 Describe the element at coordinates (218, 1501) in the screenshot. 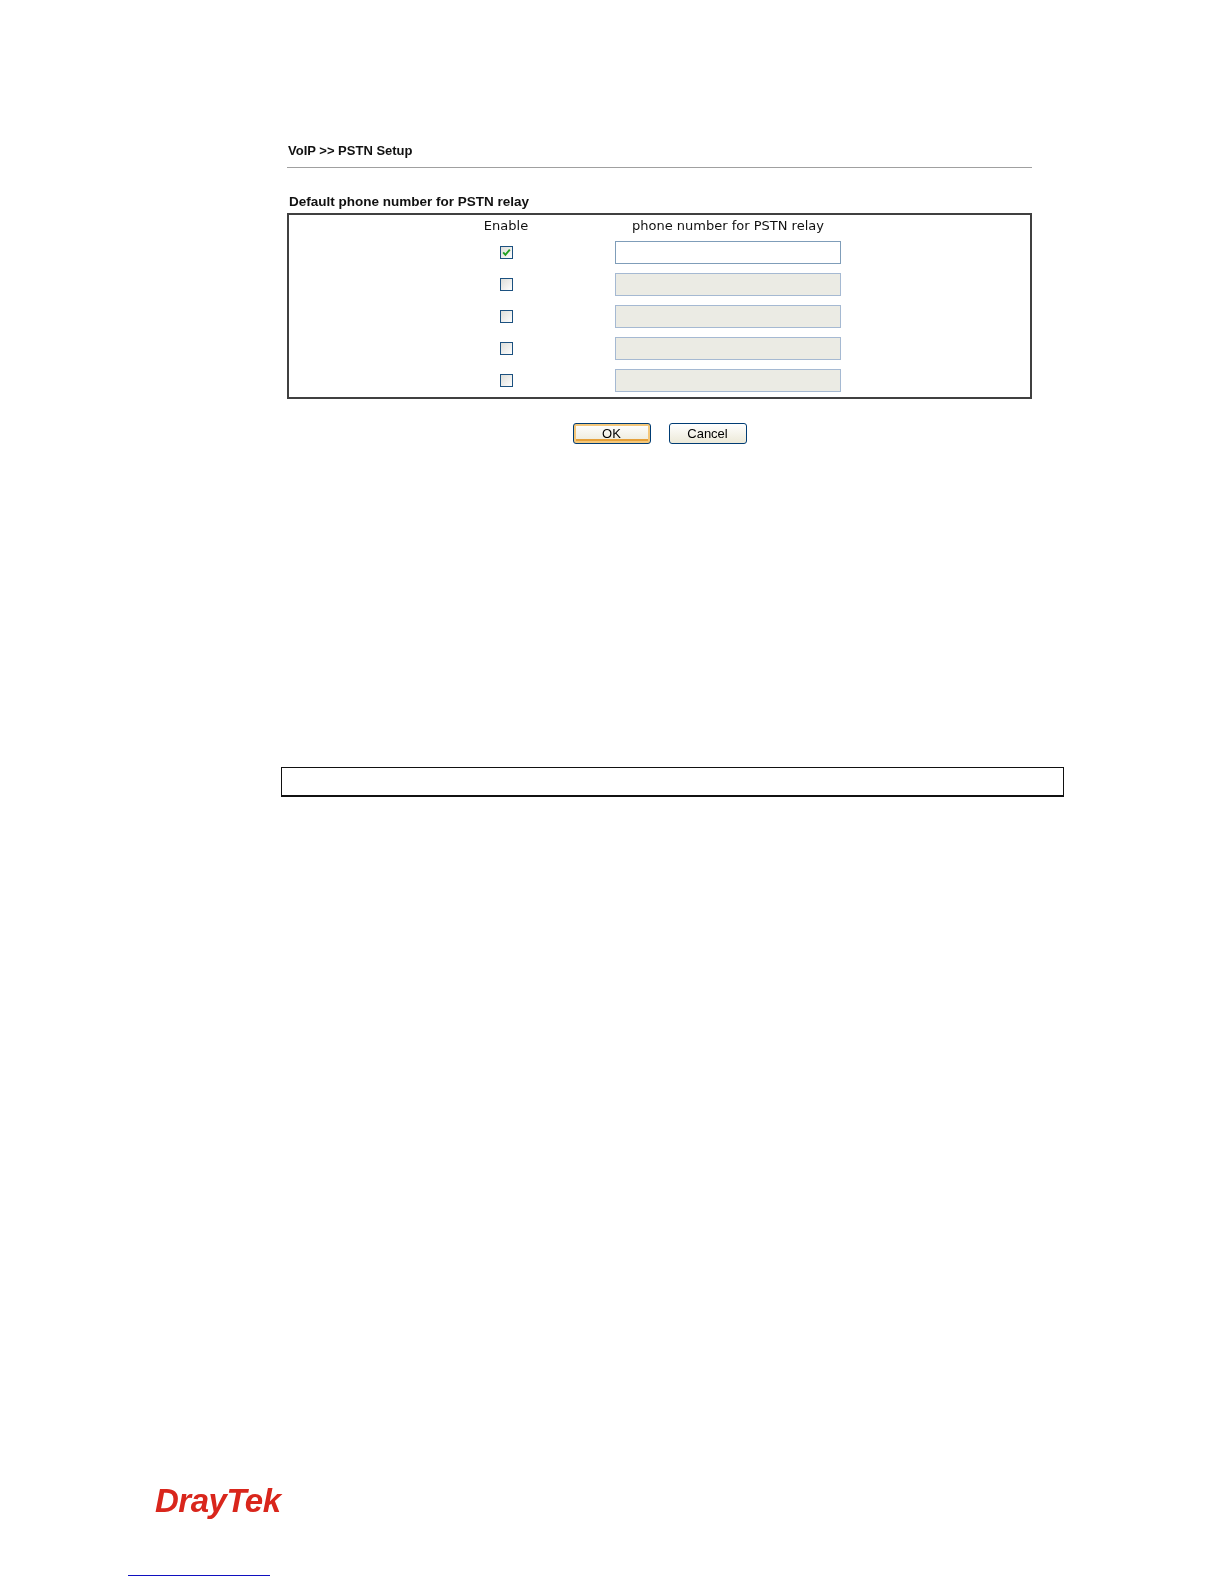

I see `brand-logo: DrayTek` at that location.